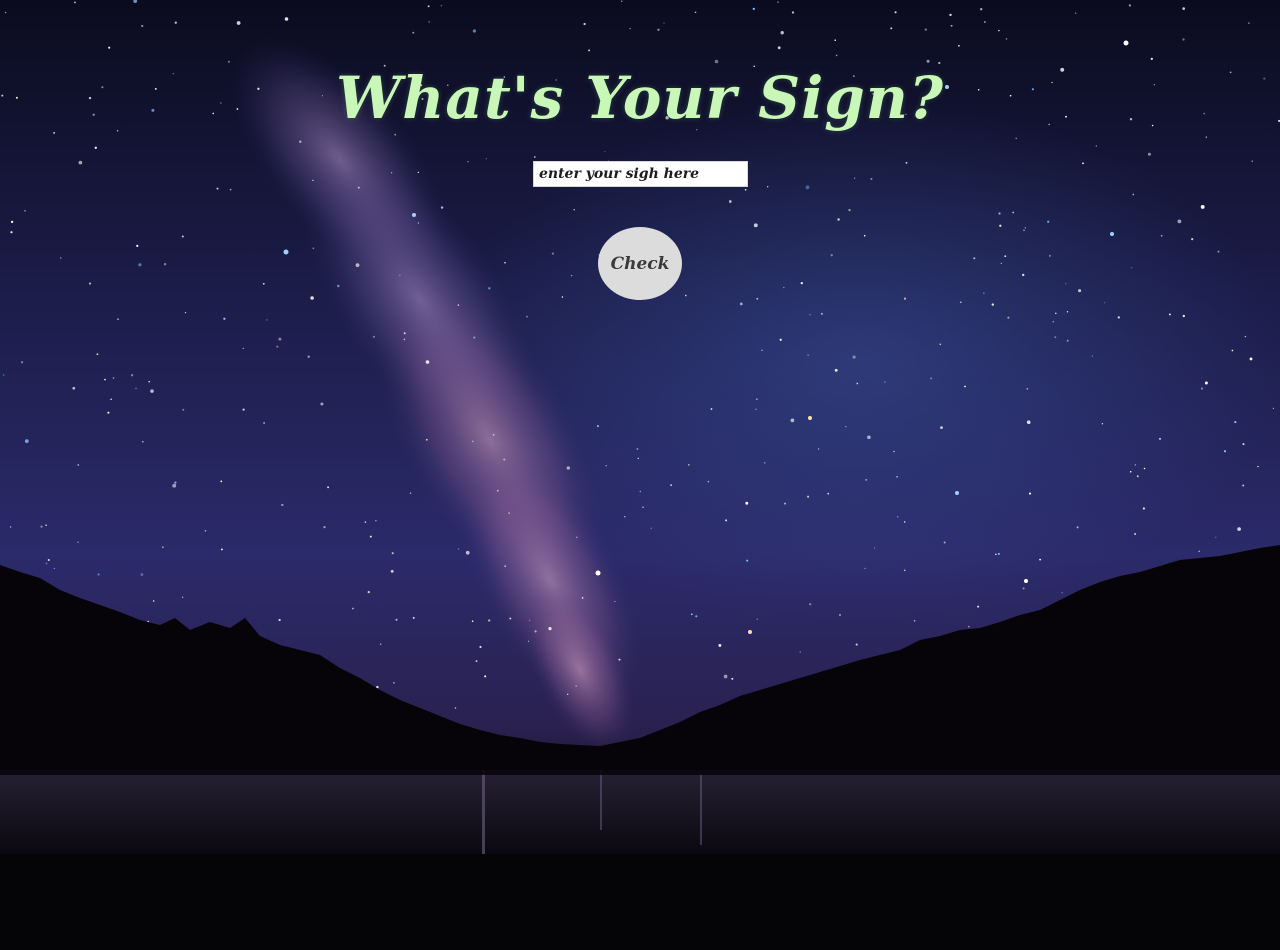 The width and height of the screenshot is (1280, 950). Describe the element at coordinates (640, 174) in the screenshot. I see `sign-input` at that location.